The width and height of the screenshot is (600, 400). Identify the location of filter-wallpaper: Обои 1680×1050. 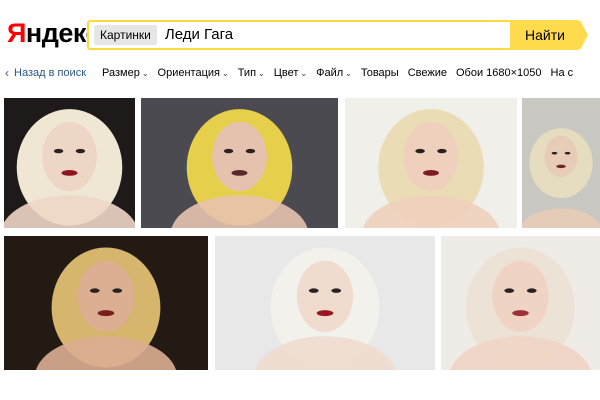
(499, 73).